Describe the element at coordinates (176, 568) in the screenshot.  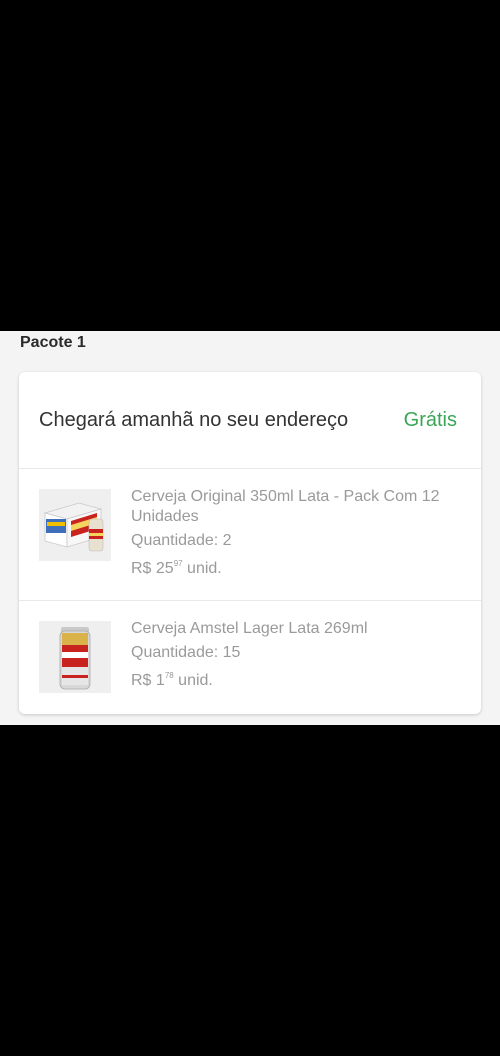
I see `product-price: R$ 2597 unid.` at that location.